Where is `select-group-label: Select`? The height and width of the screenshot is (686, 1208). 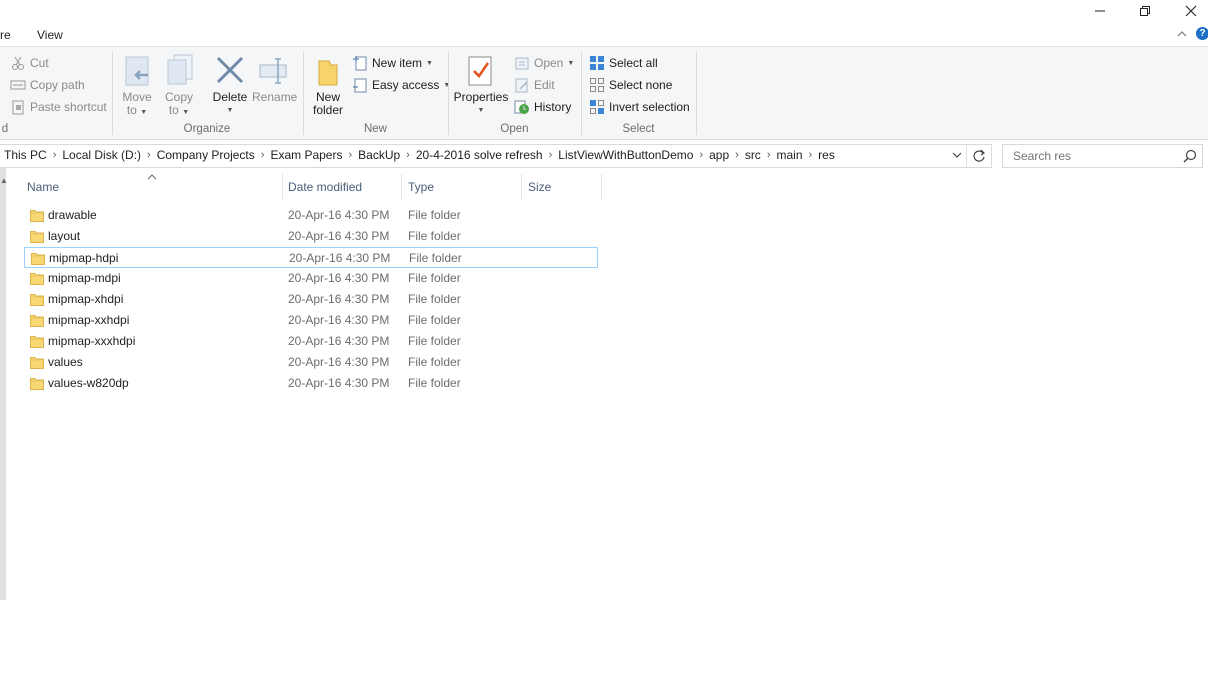
select-group-label: Select is located at coordinates (638, 129).